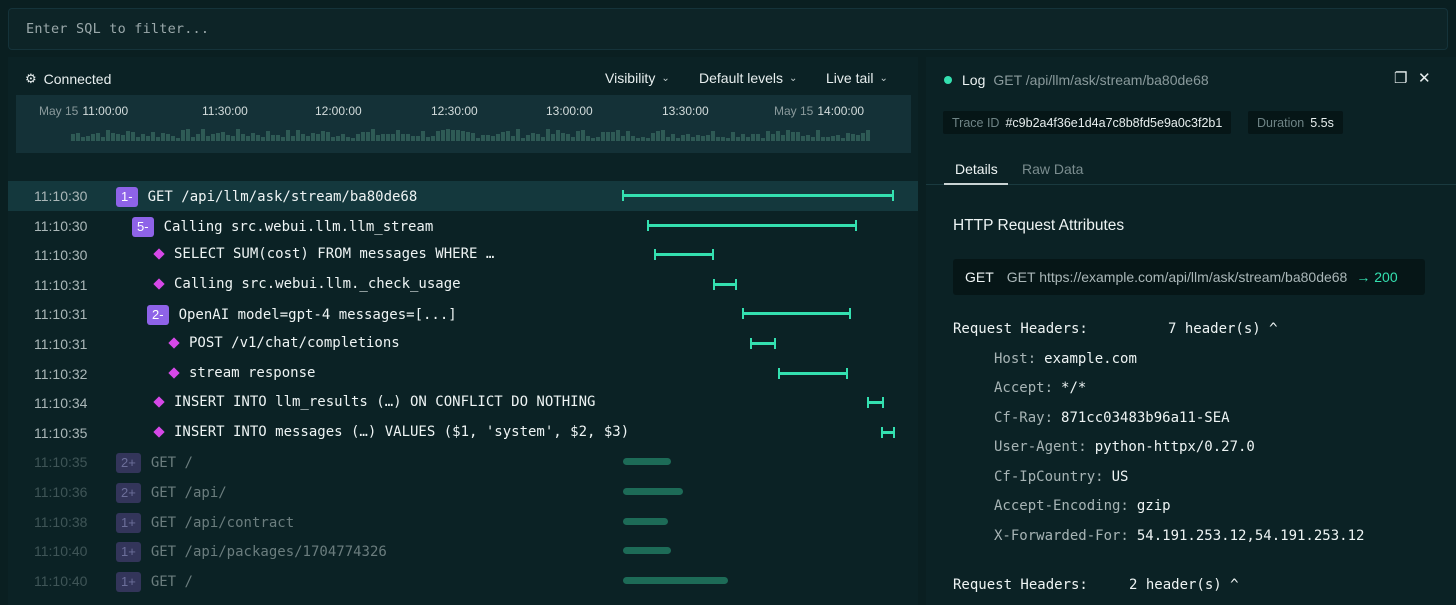  I want to click on tab-raw-data: Raw Data, so click(1052, 169).